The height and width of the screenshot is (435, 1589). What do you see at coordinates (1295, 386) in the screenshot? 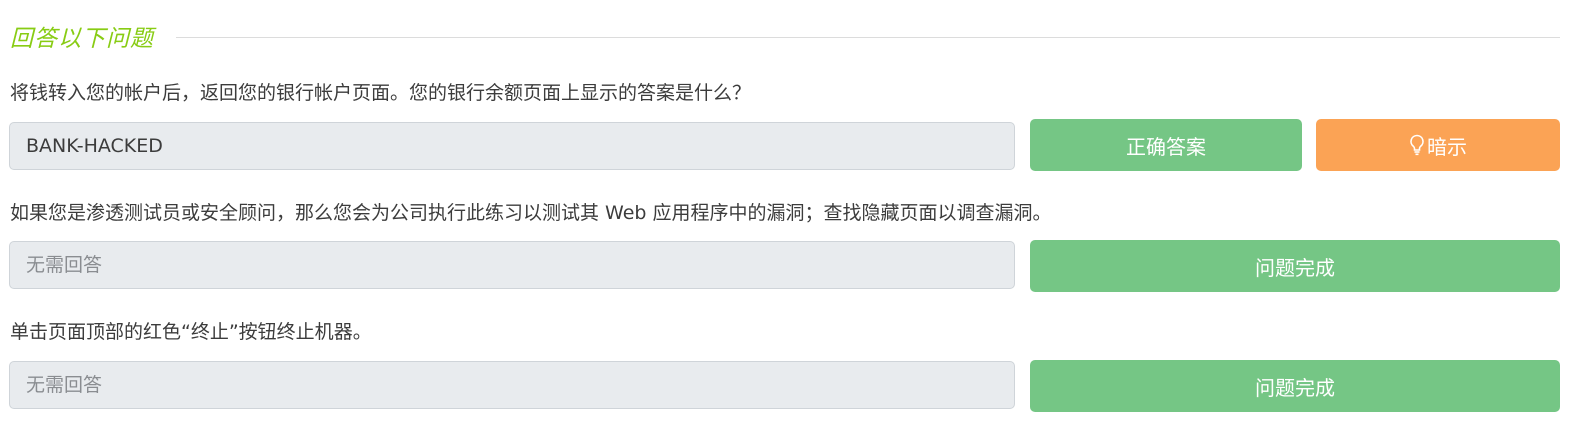
I see `question-3-complete-button: 问题完成` at bounding box center [1295, 386].